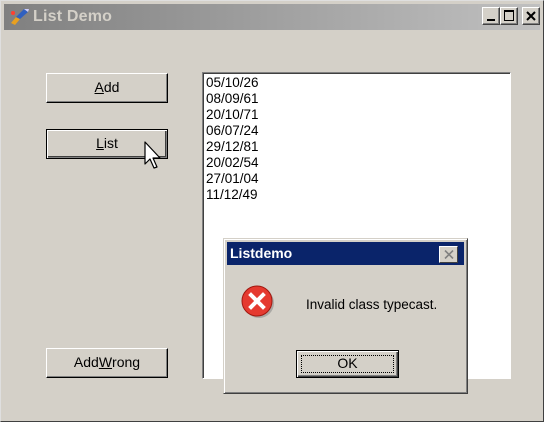 This screenshot has height=422, width=544. I want to click on app-icon, so click(20, 17).